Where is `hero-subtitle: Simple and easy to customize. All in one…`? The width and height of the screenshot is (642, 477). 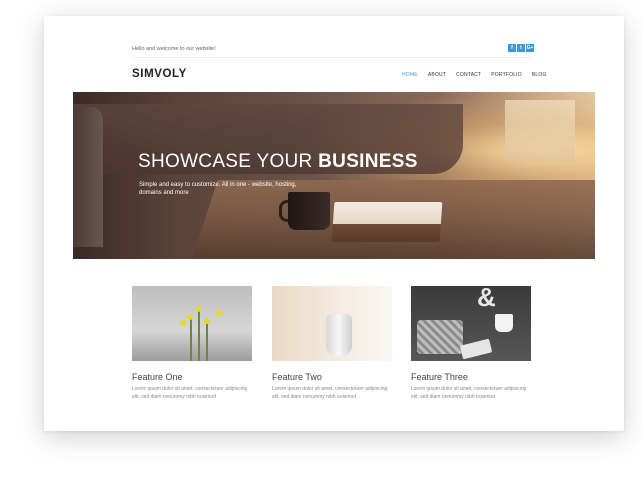 hero-subtitle: Simple and easy to customize. All in one… is located at coordinates (218, 189).